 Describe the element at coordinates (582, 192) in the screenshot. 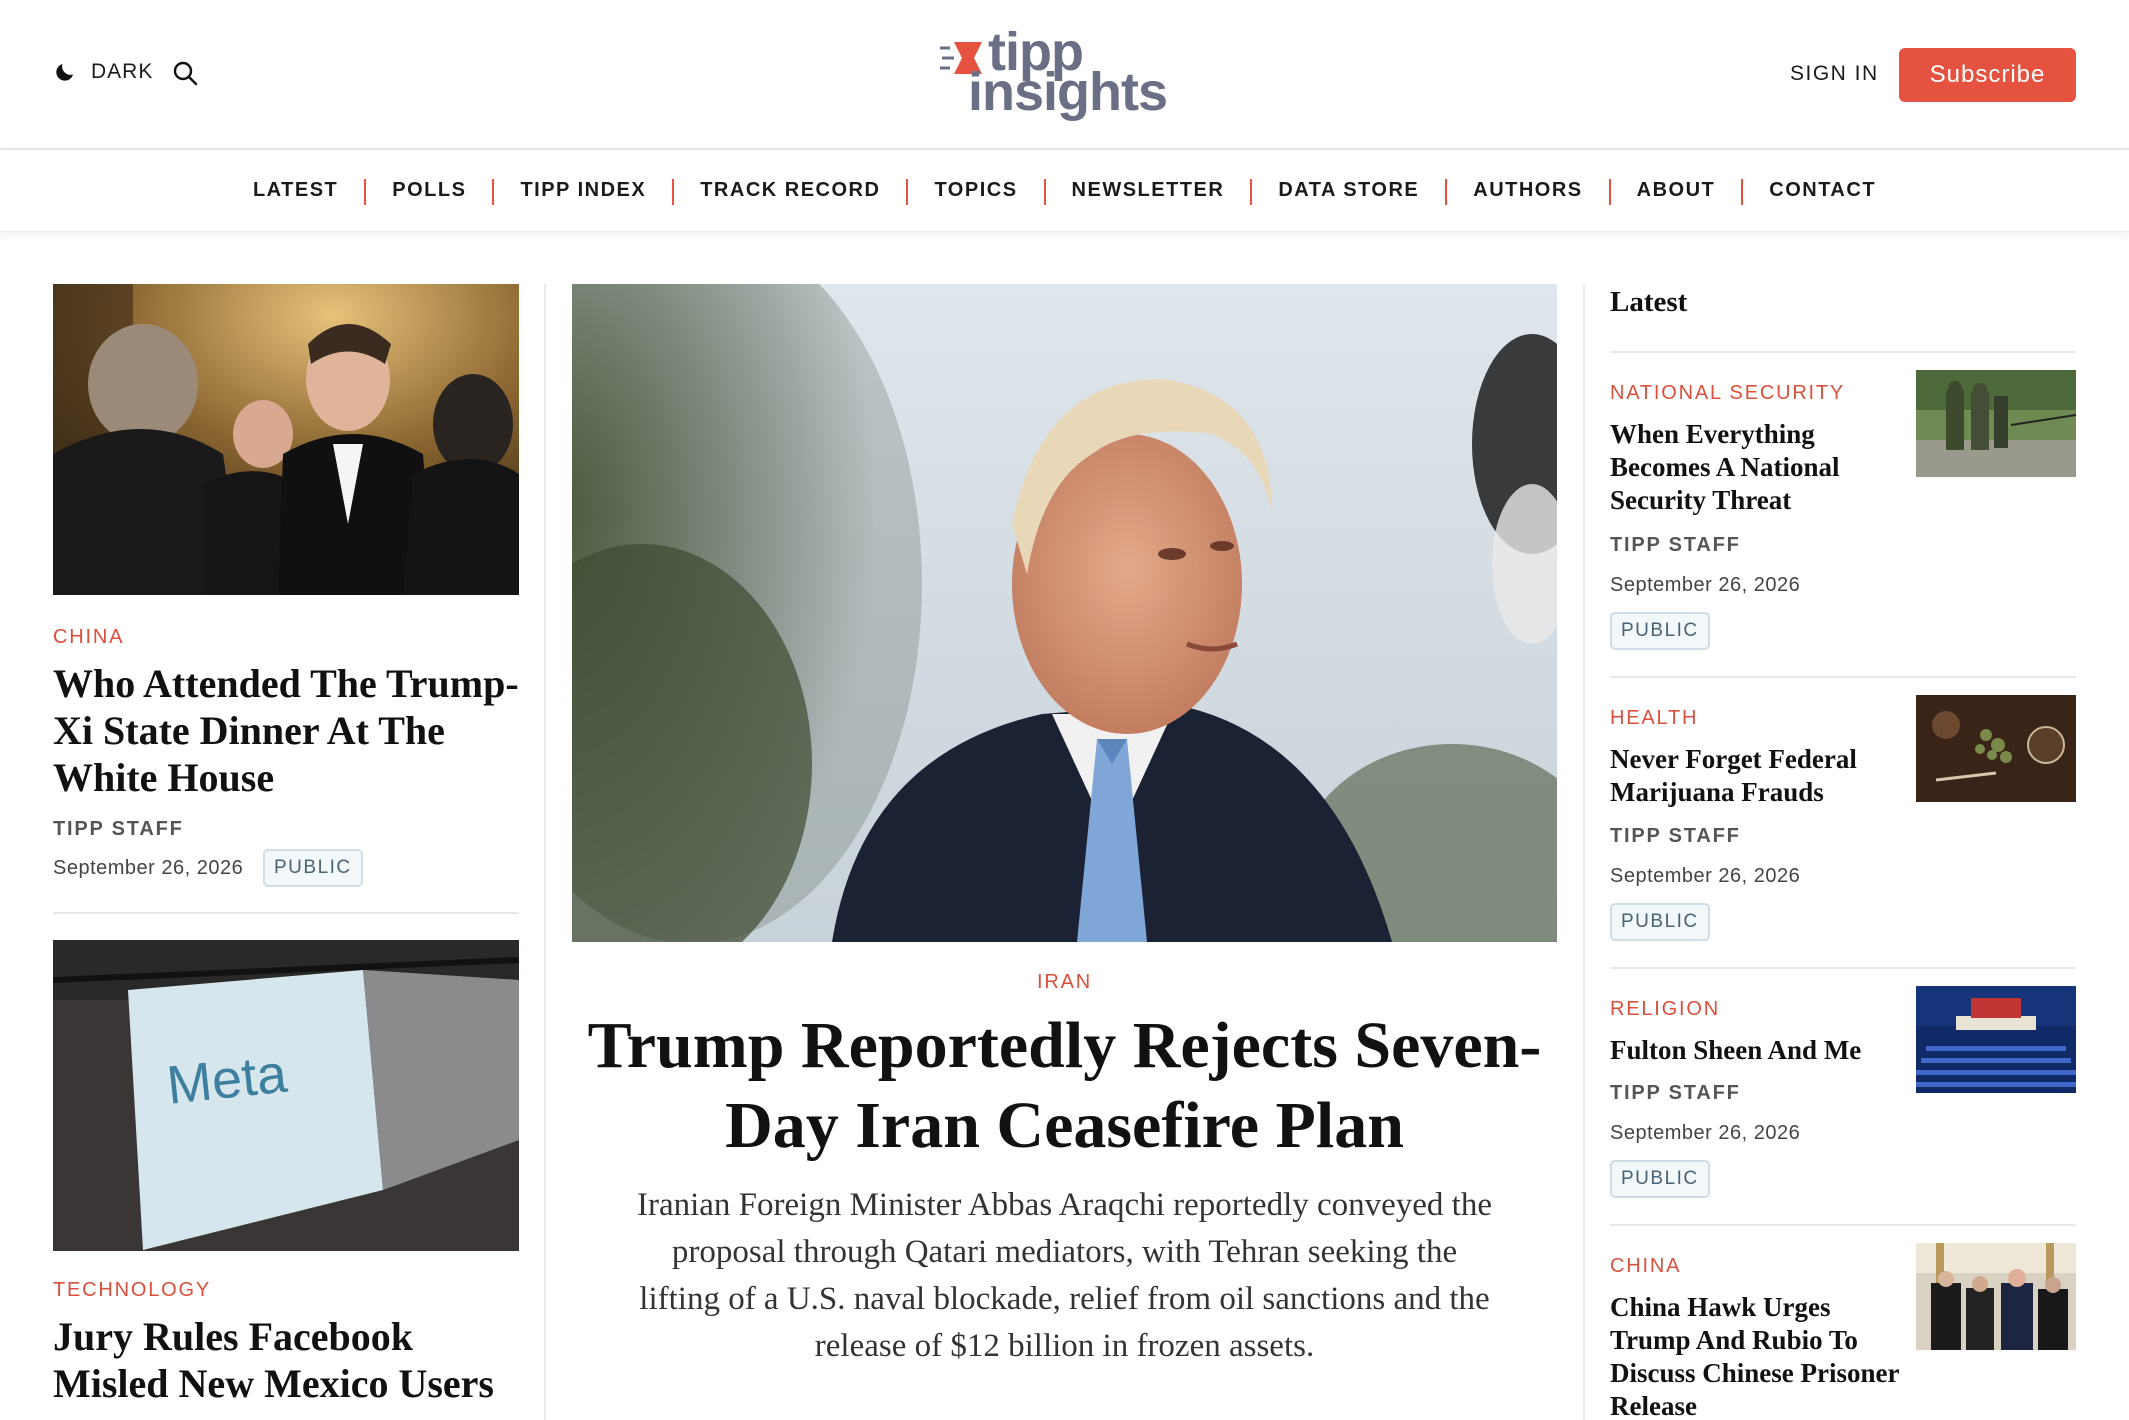

I see `nav-tipp-index: TIPP INDEX` at that location.